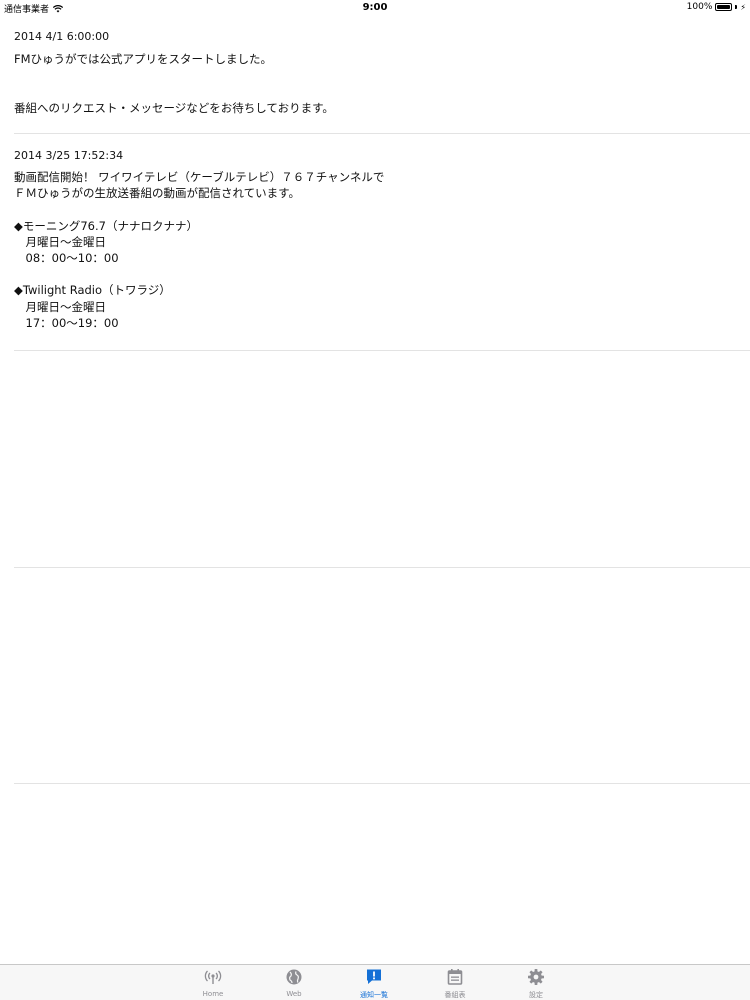 The image size is (750, 1000). I want to click on tab-home: Home, so click(213, 983).